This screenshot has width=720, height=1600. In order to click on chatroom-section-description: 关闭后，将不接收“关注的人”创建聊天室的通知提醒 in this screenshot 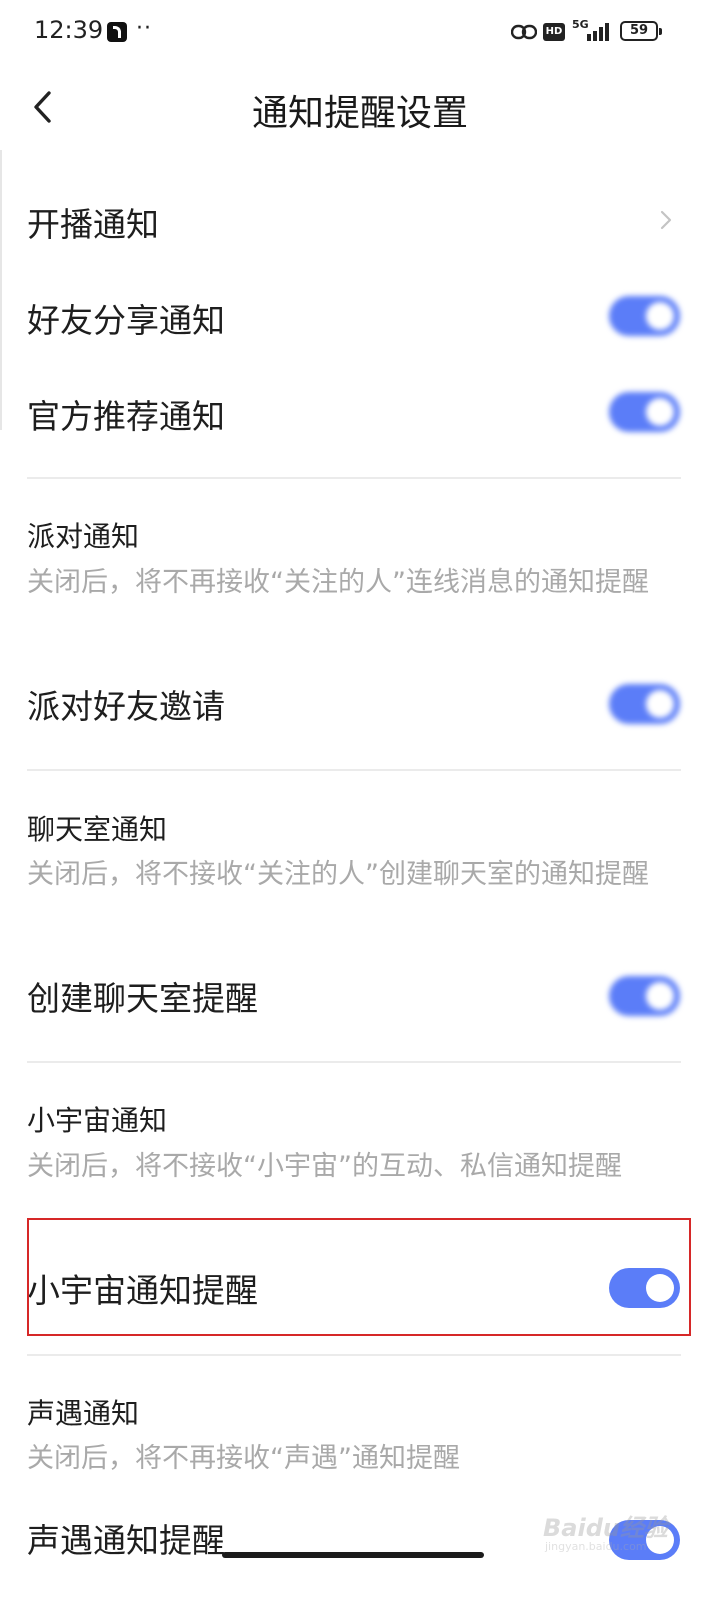, I will do `click(338, 874)`.